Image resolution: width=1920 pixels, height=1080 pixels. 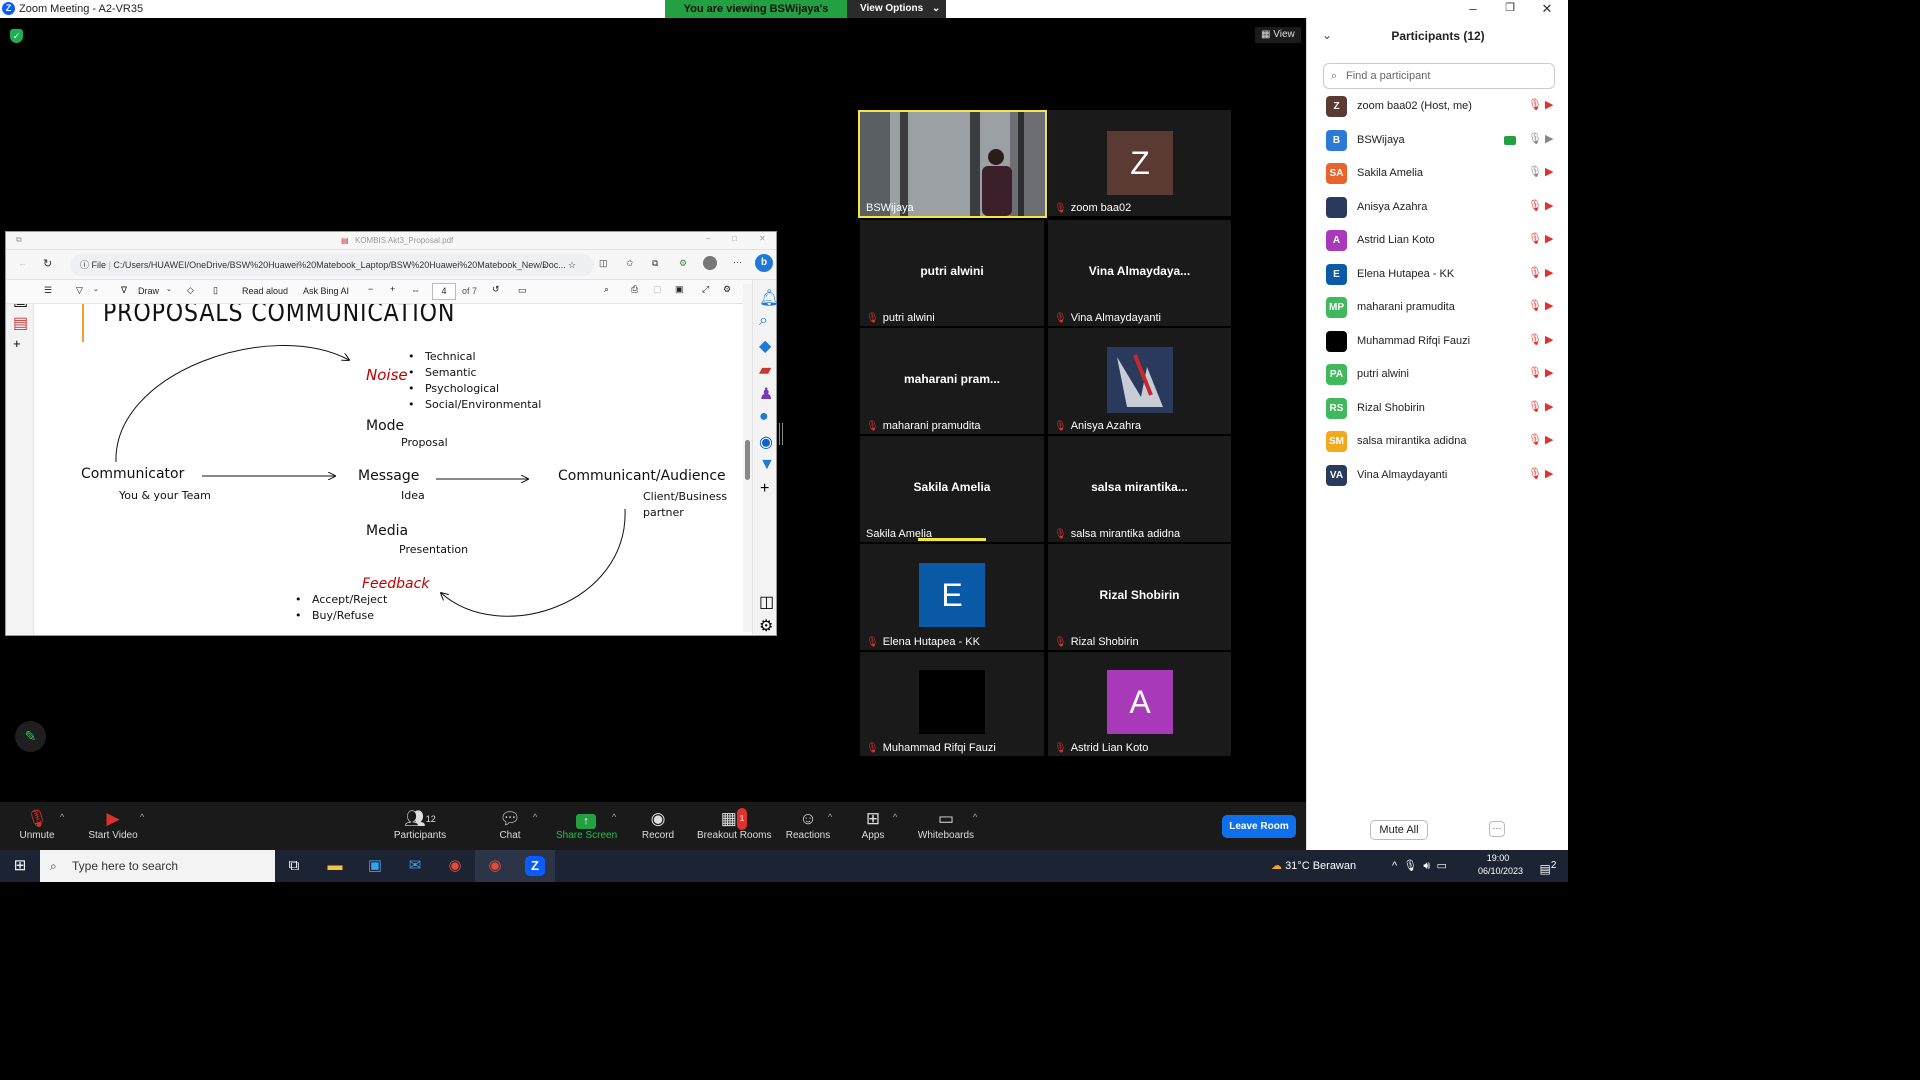 What do you see at coordinates (496, 289) in the screenshot?
I see `rotate-icon: ↺` at bounding box center [496, 289].